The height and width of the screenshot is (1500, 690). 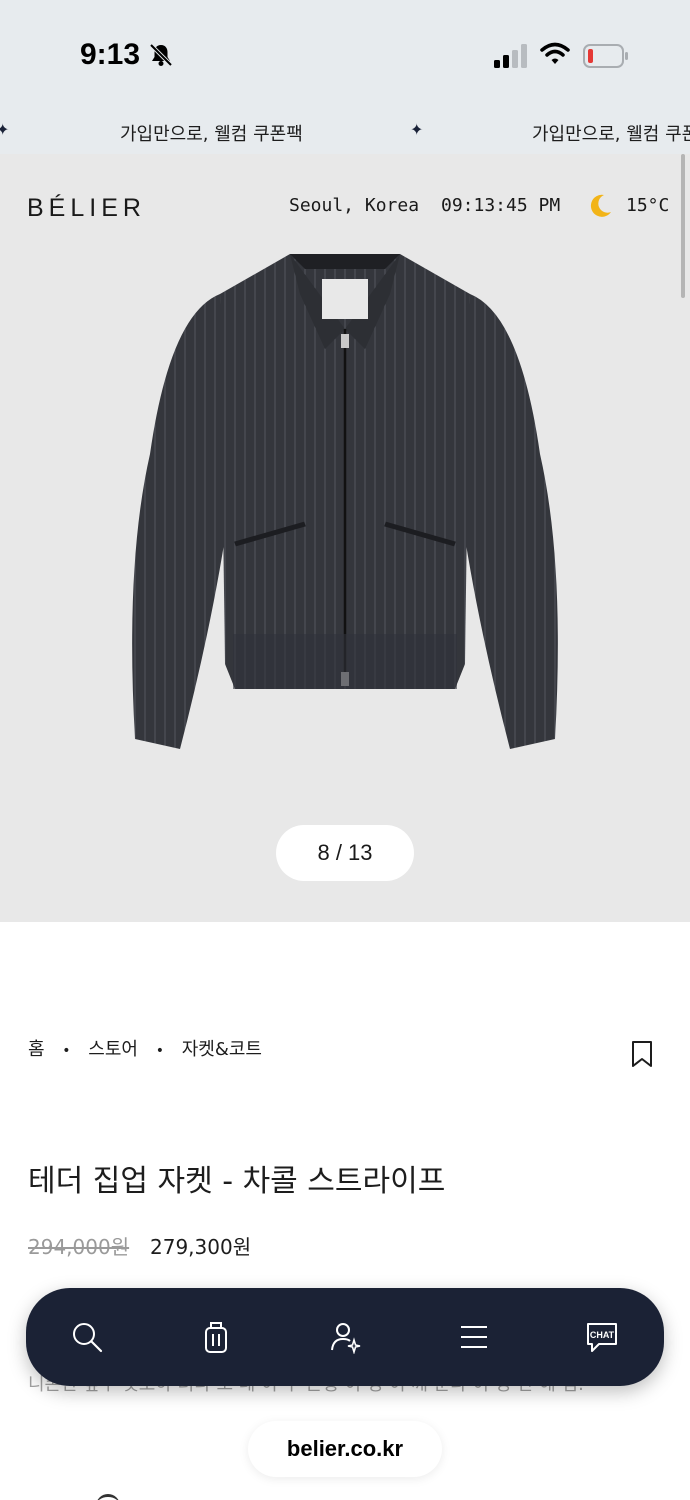 I want to click on breadcrumb: 홈 • 스토어 • 자켓&코트, so click(x=145, y=1048).